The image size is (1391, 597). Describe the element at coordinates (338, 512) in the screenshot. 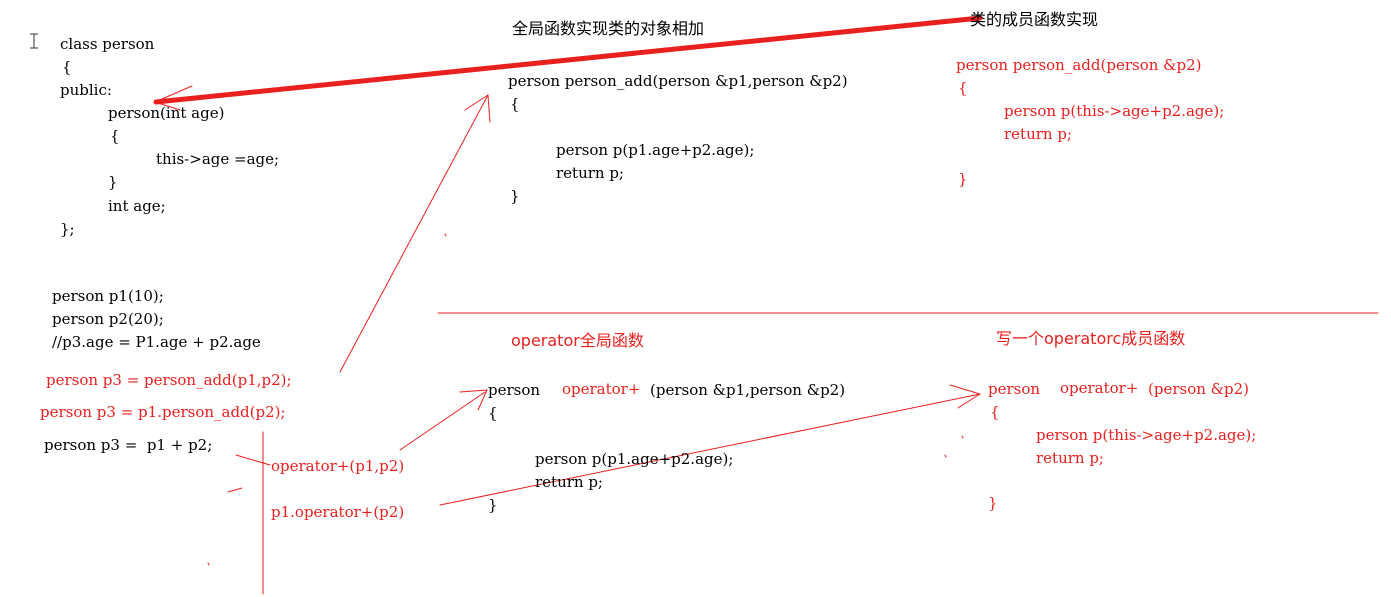

I see `expand-member-op: p1.operator+(p2)` at that location.